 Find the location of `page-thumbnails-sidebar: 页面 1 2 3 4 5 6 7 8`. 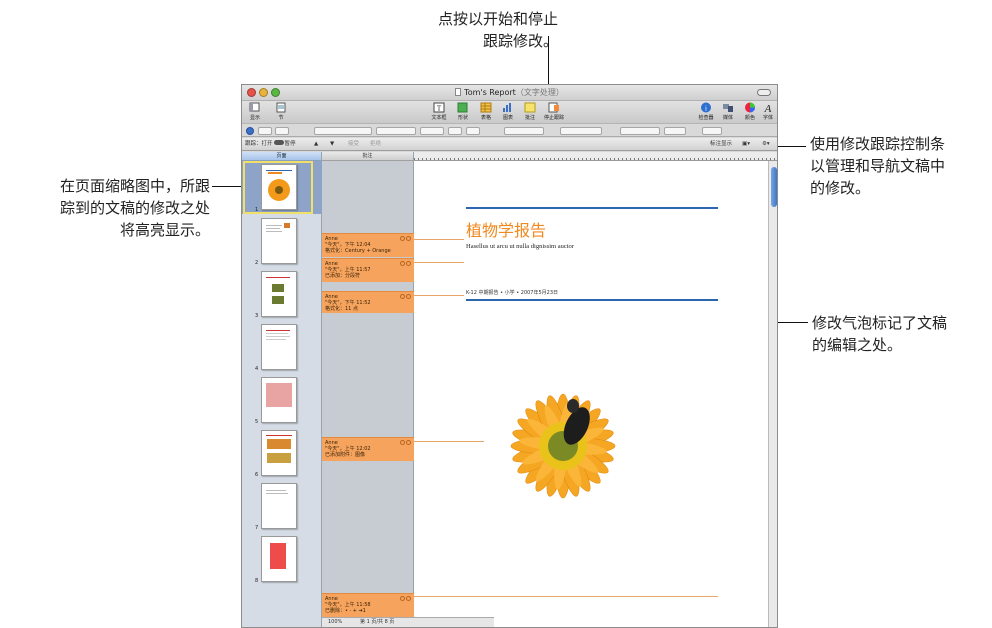

page-thumbnails-sidebar: 页面 1 2 3 4 5 6 7 8 is located at coordinates (282, 389).